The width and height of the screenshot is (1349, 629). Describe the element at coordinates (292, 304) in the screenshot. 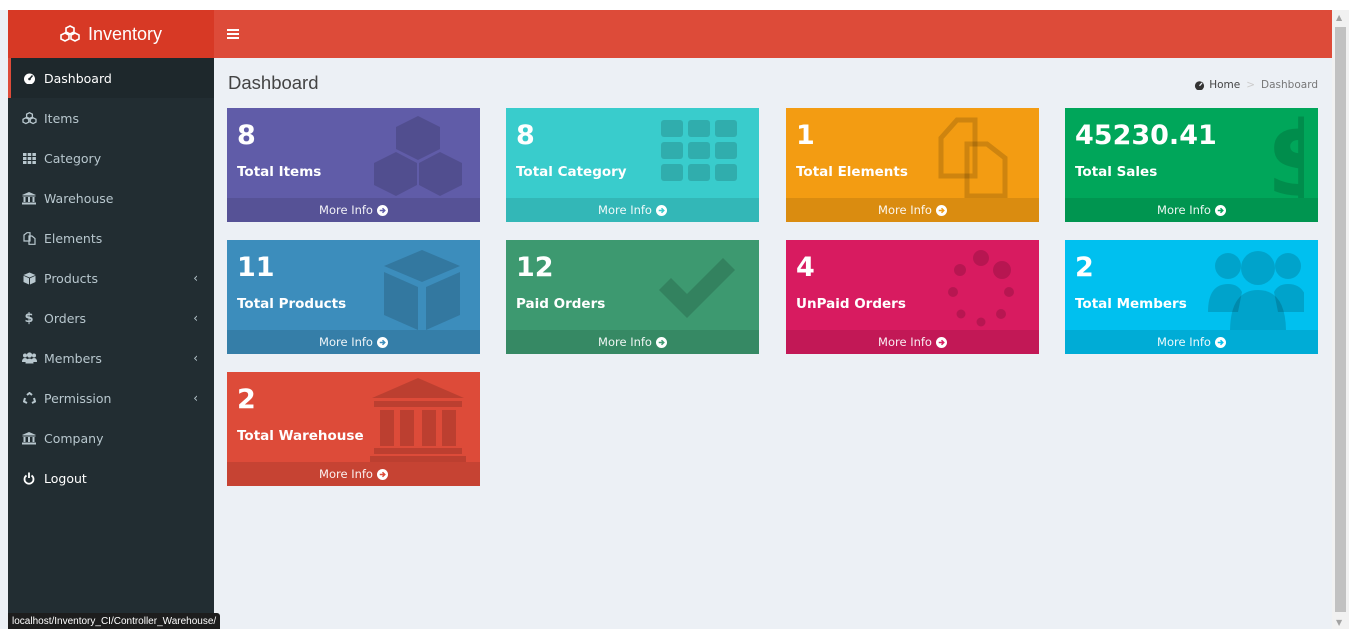

I see `stat-label: Total Products` at that location.